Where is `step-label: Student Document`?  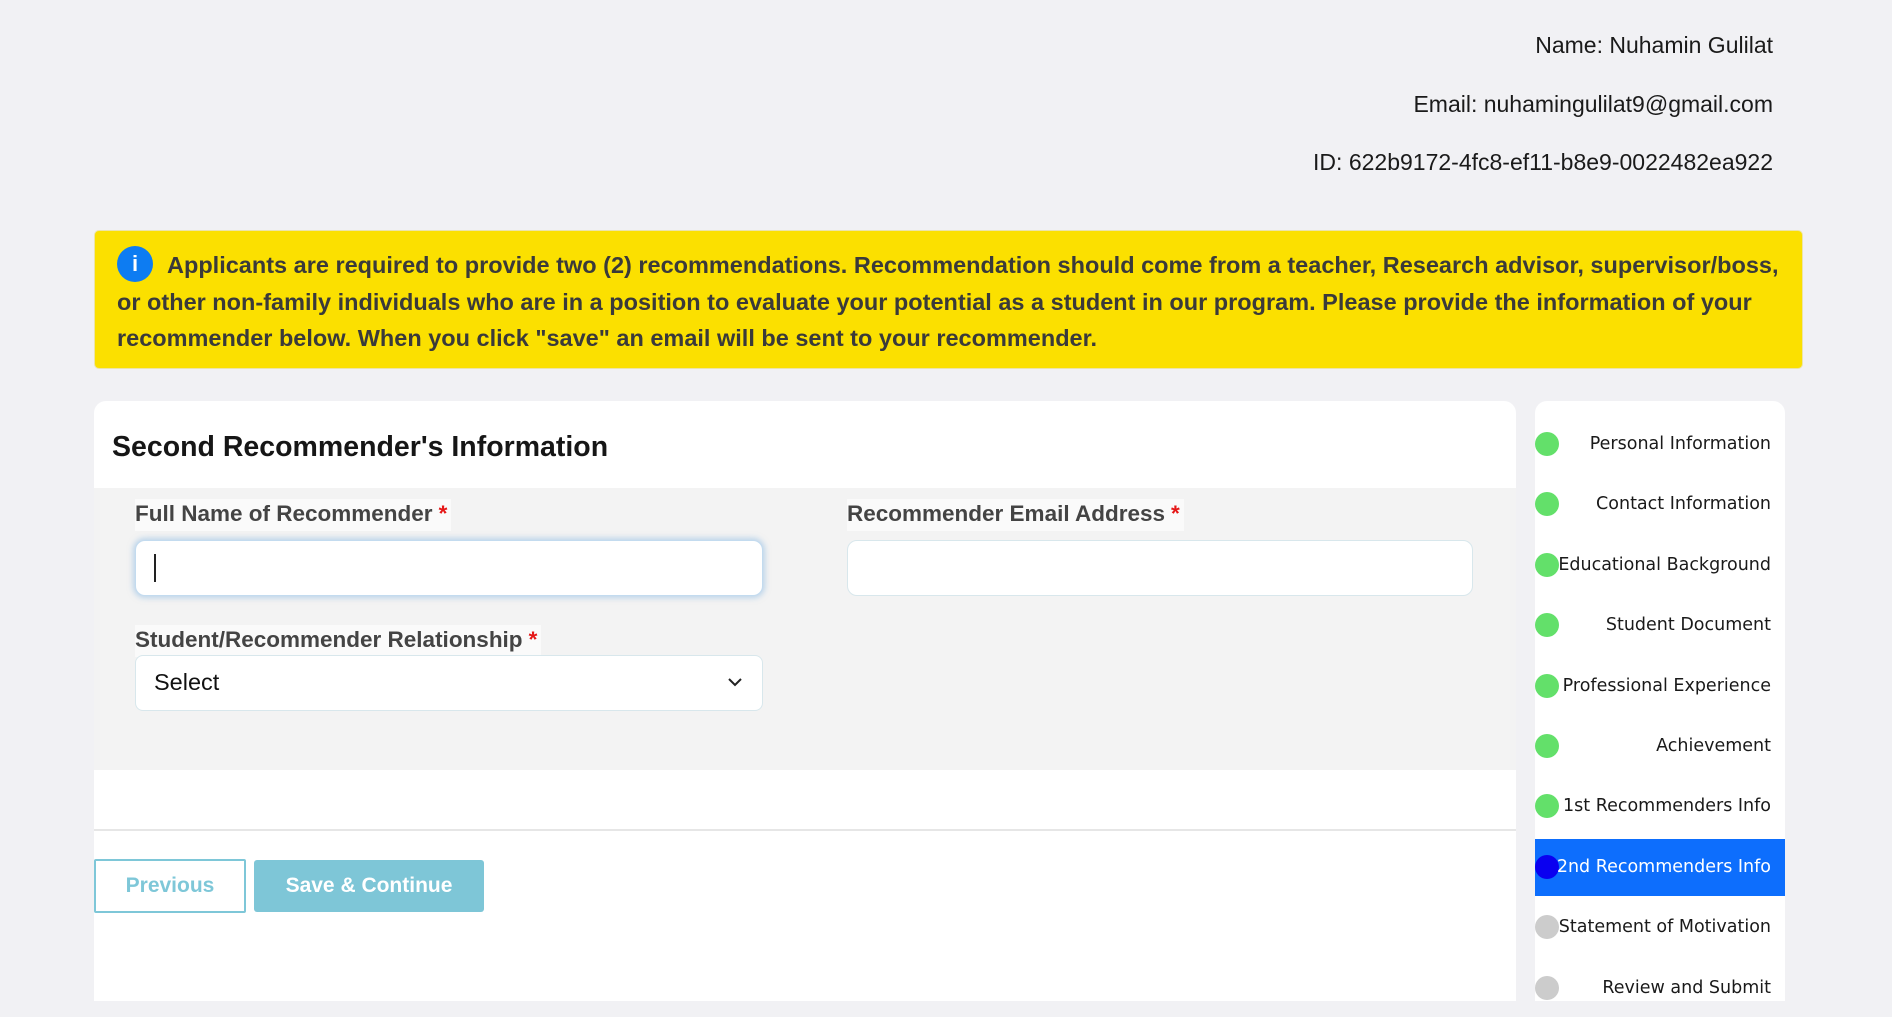
step-label: Student Document is located at coordinates (1688, 625).